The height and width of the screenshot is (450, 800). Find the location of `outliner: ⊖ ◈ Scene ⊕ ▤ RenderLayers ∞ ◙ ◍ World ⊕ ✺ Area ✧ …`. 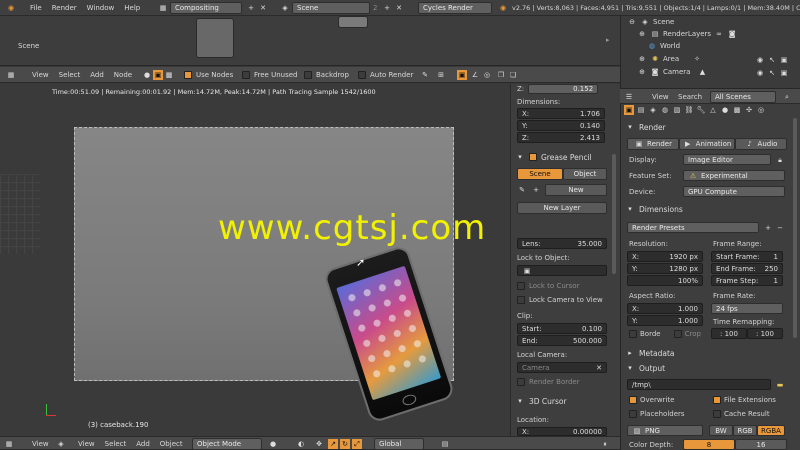

outliner: ⊖ ◈ Scene ⊕ ▤ RenderLayers ∞ ◙ ◍ World ⊕ ✺ Area ✧ … is located at coordinates (710, 52).